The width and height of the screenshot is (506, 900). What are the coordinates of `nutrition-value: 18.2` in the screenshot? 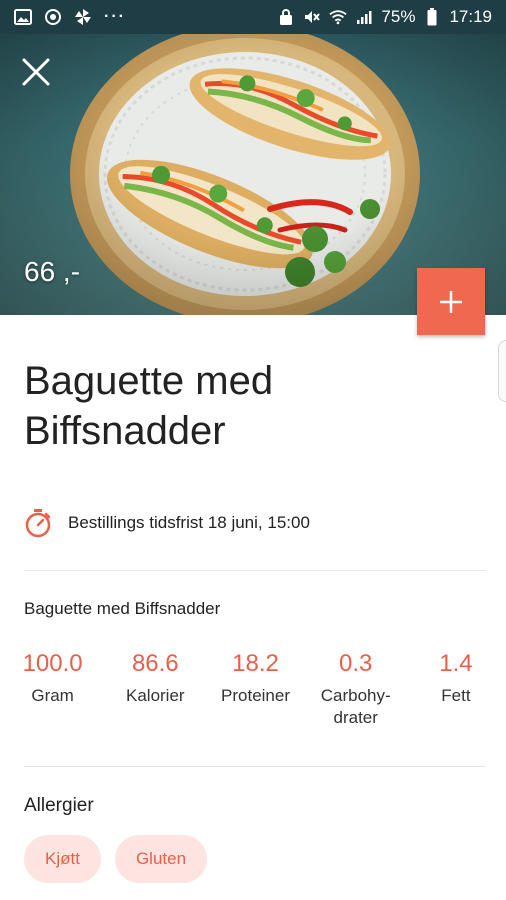 It's located at (255, 663).